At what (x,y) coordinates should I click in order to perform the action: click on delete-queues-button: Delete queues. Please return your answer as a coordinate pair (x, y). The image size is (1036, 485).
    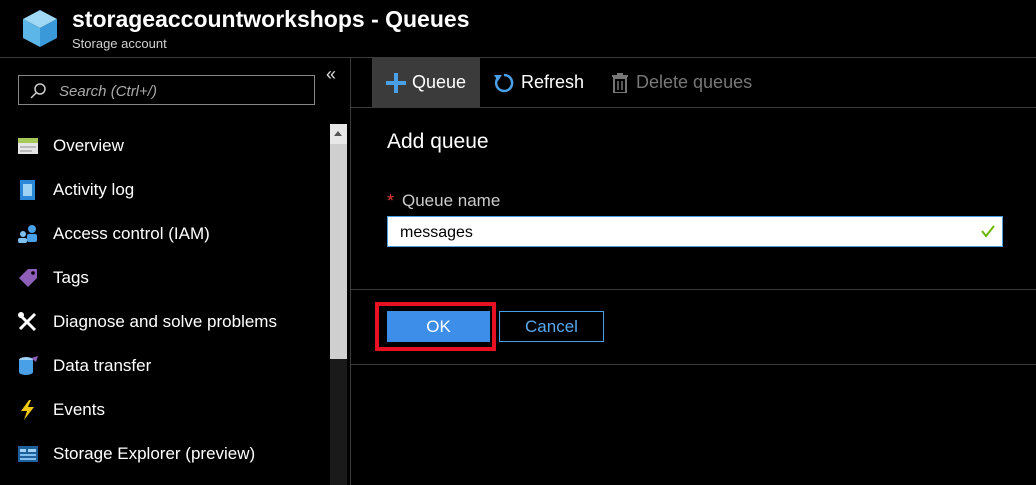
    Looking at the image, I should click on (682, 82).